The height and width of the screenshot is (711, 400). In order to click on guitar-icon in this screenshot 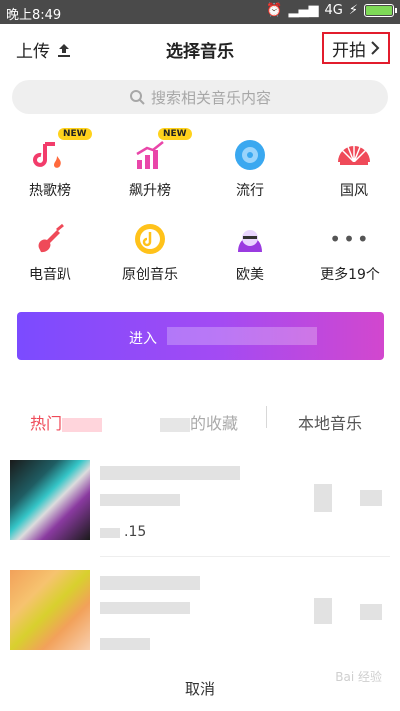, I will do `click(51, 238)`.